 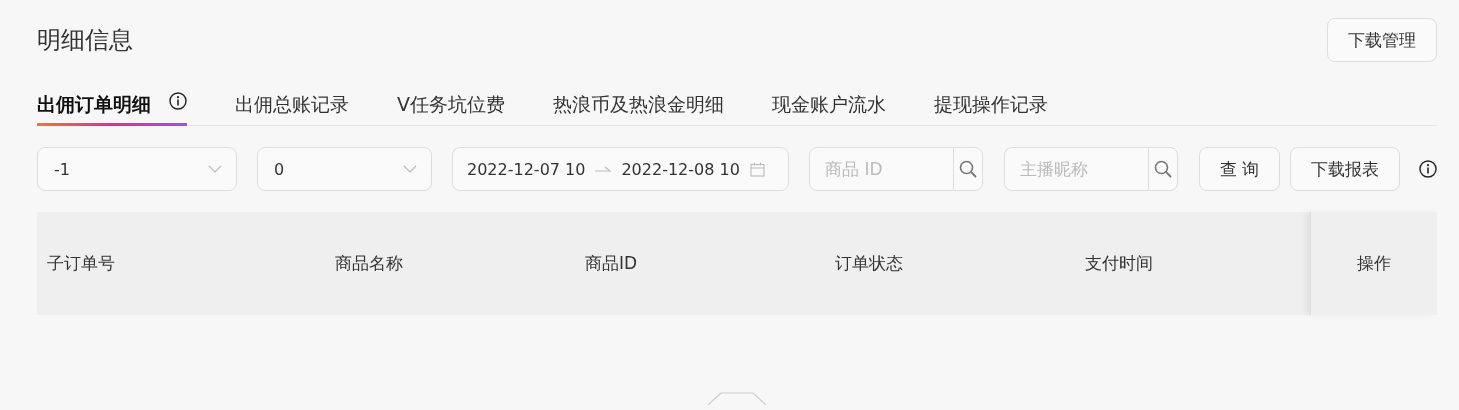 What do you see at coordinates (112, 106) in the screenshot?
I see `tab: 出佣订单明细` at bounding box center [112, 106].